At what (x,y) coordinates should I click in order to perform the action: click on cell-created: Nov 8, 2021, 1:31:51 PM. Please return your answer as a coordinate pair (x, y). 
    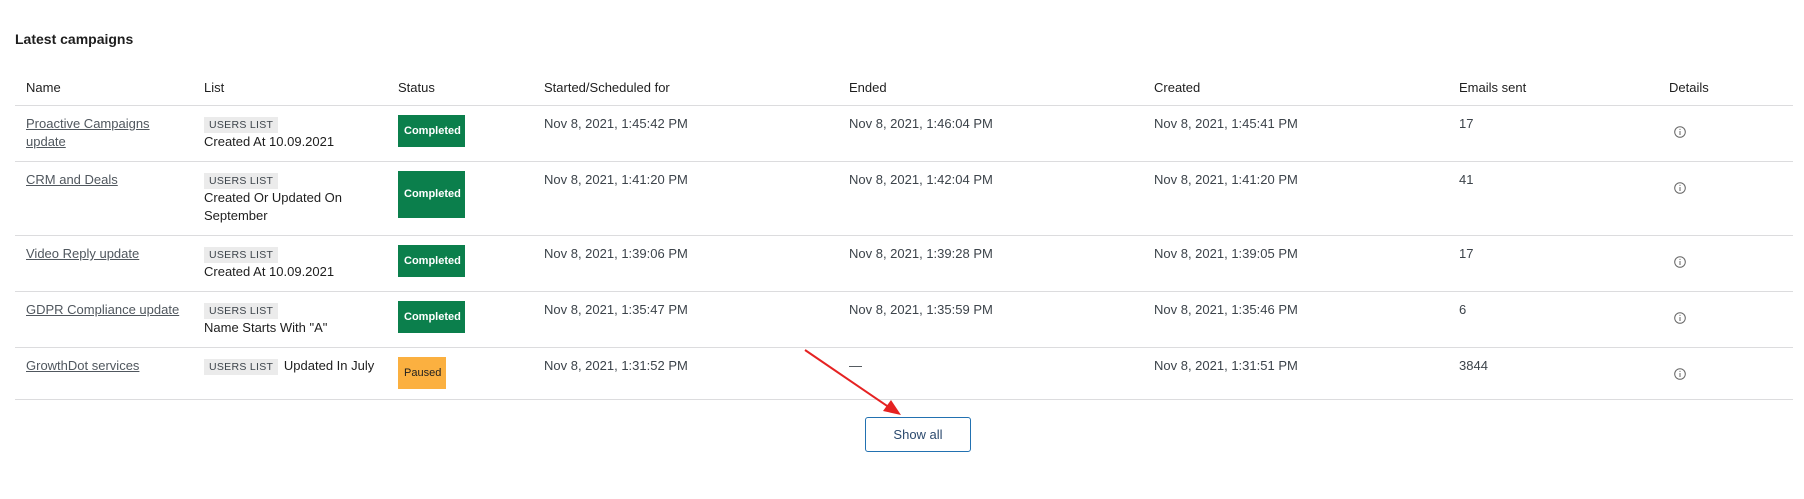
    Looking at the image, I should click on (1295, 373).